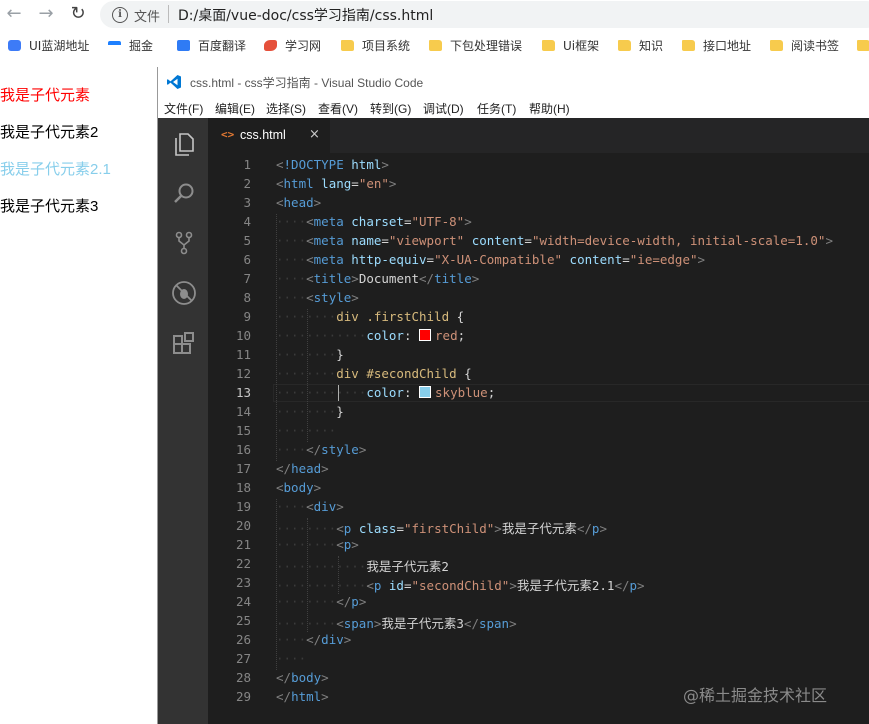 This screenshot has width=869, height=724. Describe the element at coordinates (377, 221) in the screenshot. I see `code-token: charset` at that location.